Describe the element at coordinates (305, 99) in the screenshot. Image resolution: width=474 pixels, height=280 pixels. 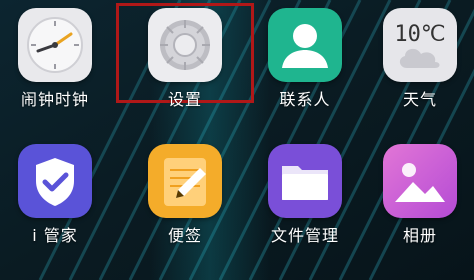
I see `app-label: 联系人` at that location.